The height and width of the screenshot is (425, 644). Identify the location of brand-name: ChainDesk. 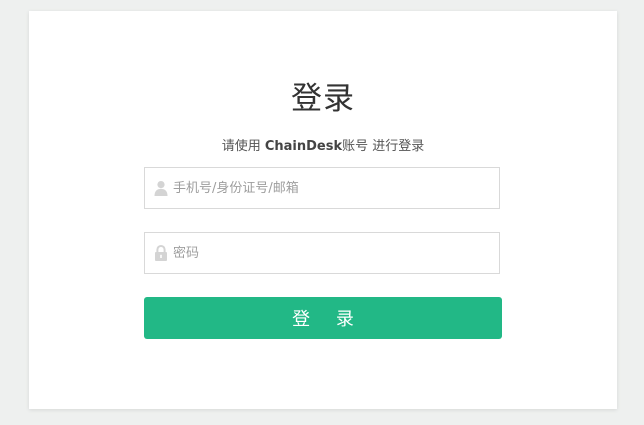
(303, 146).